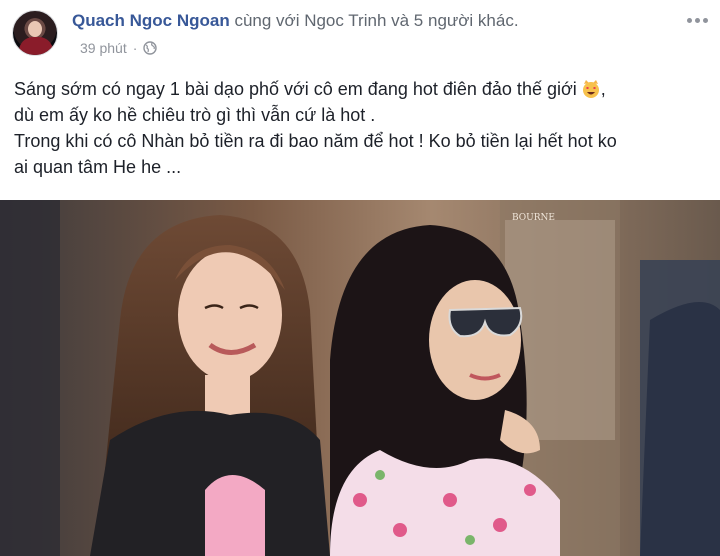 This screenshot has height=556, width=720. What do you see at coordinates (591, 89) in the screenshot?
I see `smiling-cat-heart-eyes-icon` at bounding box center [591, 89].